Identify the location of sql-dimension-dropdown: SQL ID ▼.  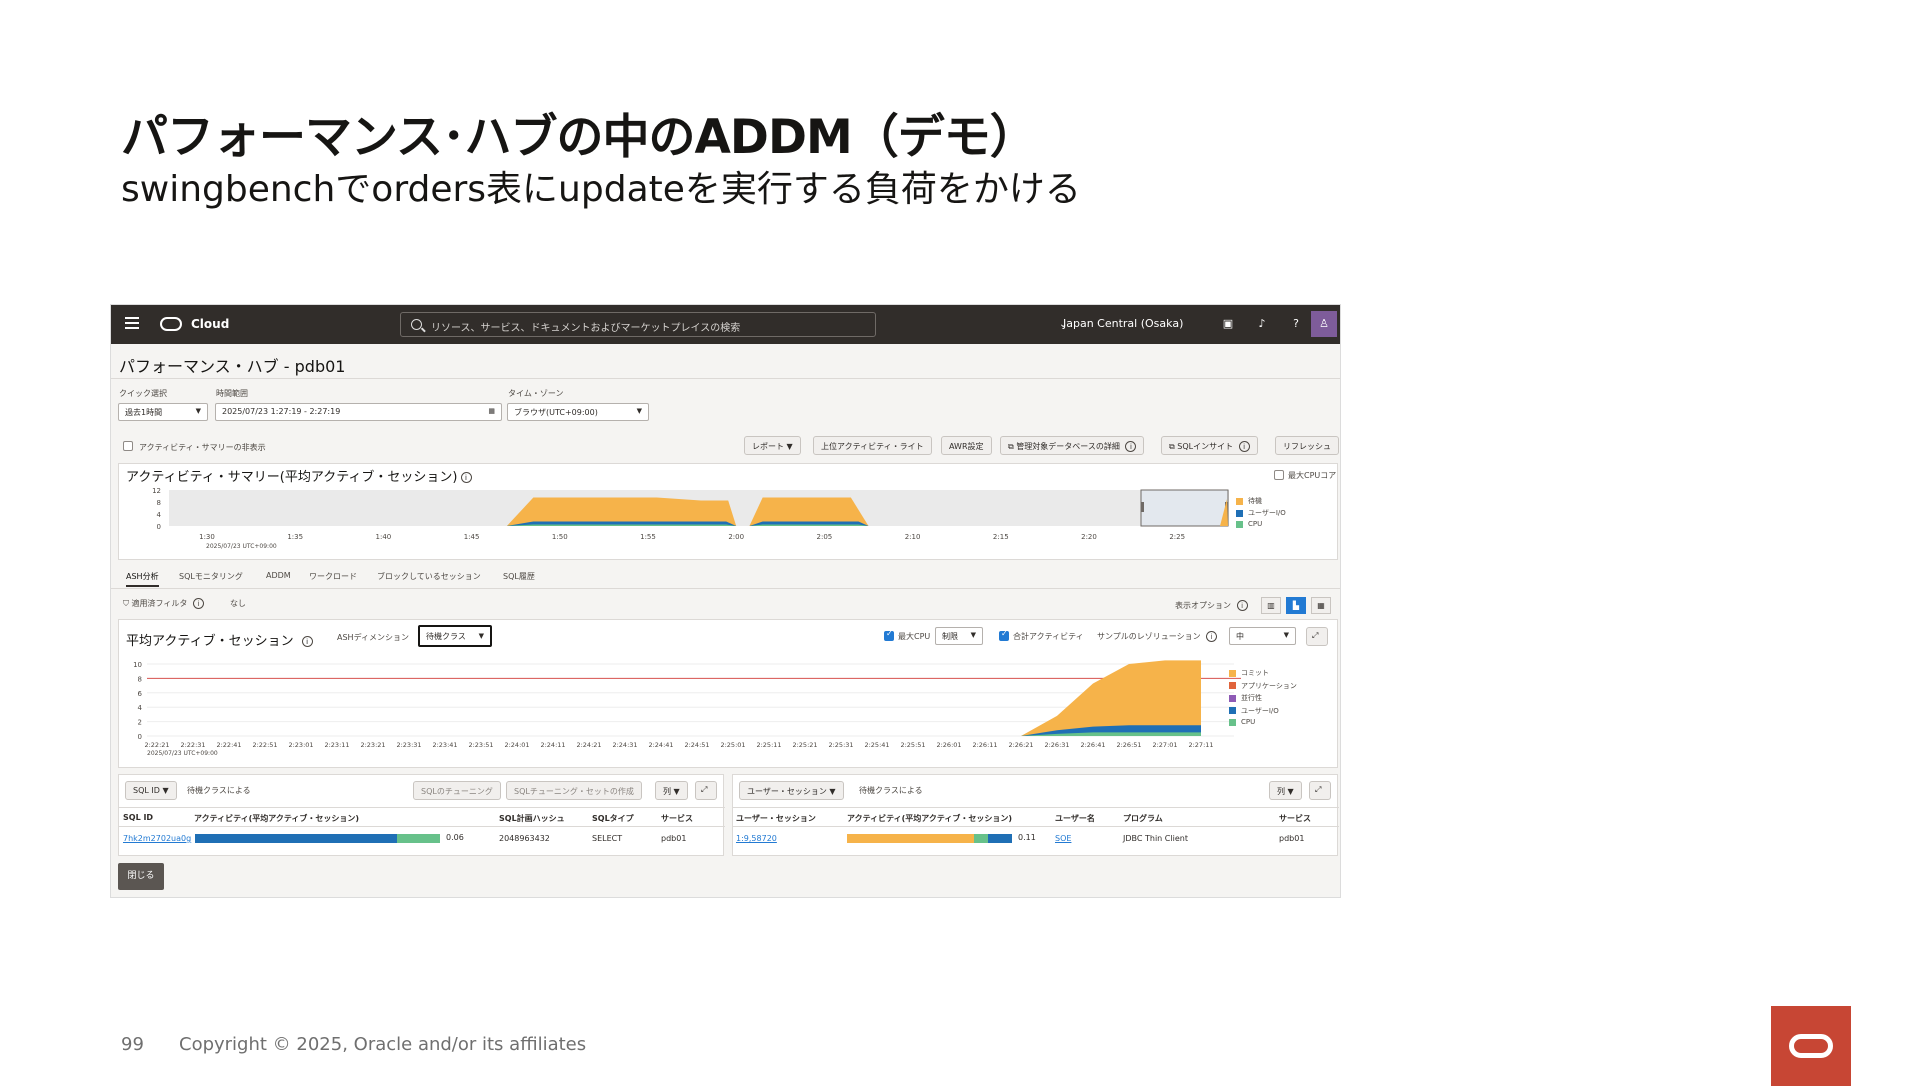
(151, 790).